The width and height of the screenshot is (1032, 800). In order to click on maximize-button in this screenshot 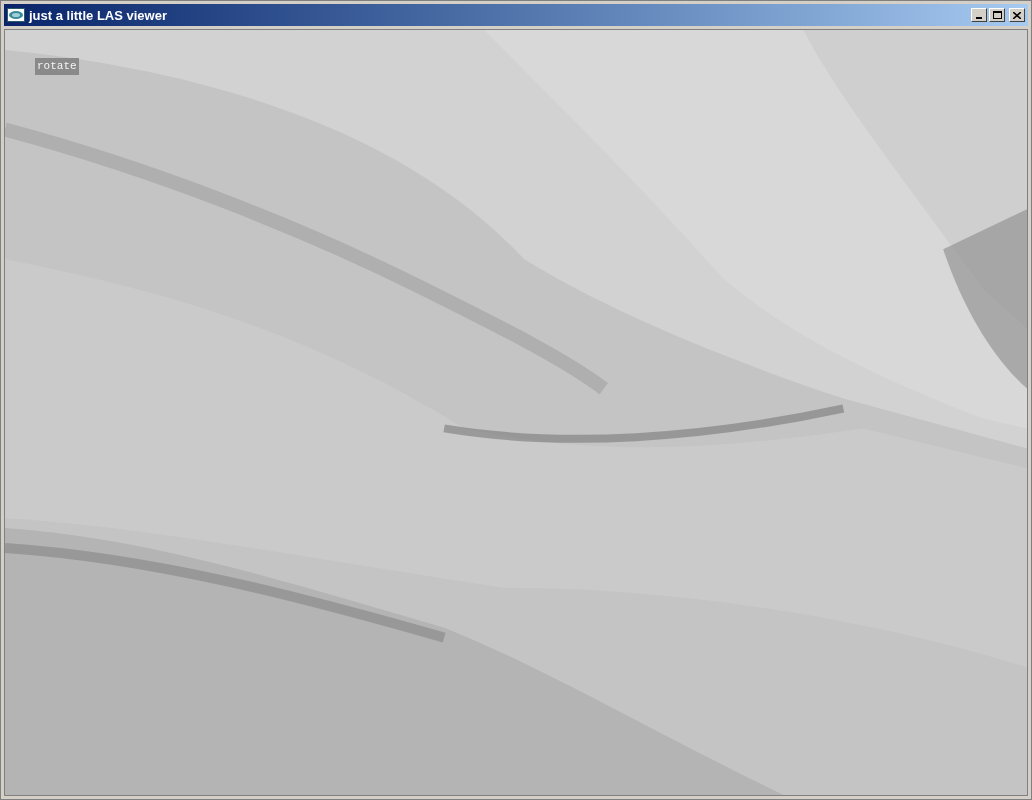, I will do `click(997, 15)`.